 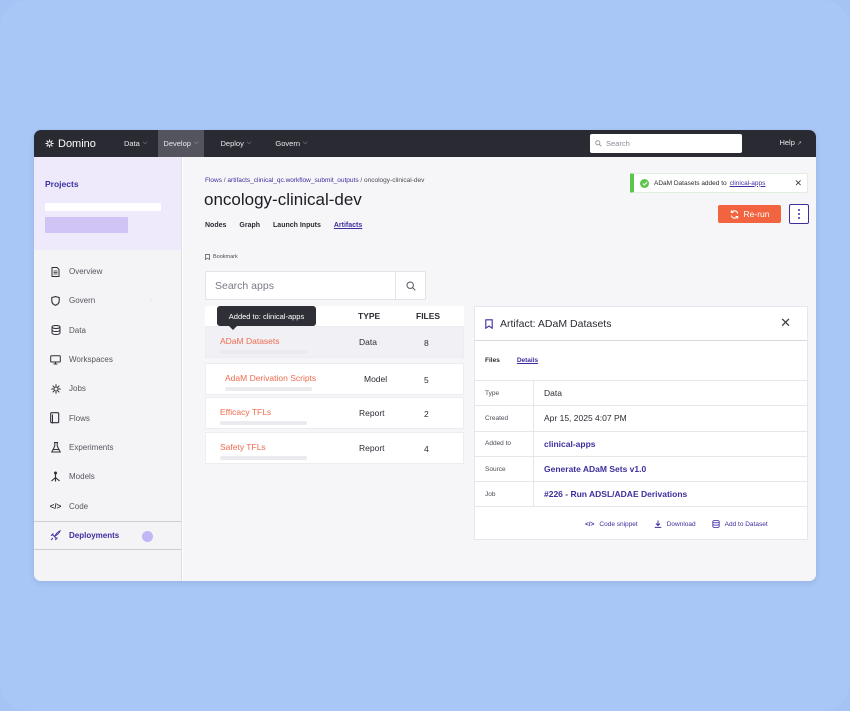 What do you see at coordinates (334, 448) in the screenshot?
I see `table-row: Safety TFLs Report 4` at bounding box center [334, 448].